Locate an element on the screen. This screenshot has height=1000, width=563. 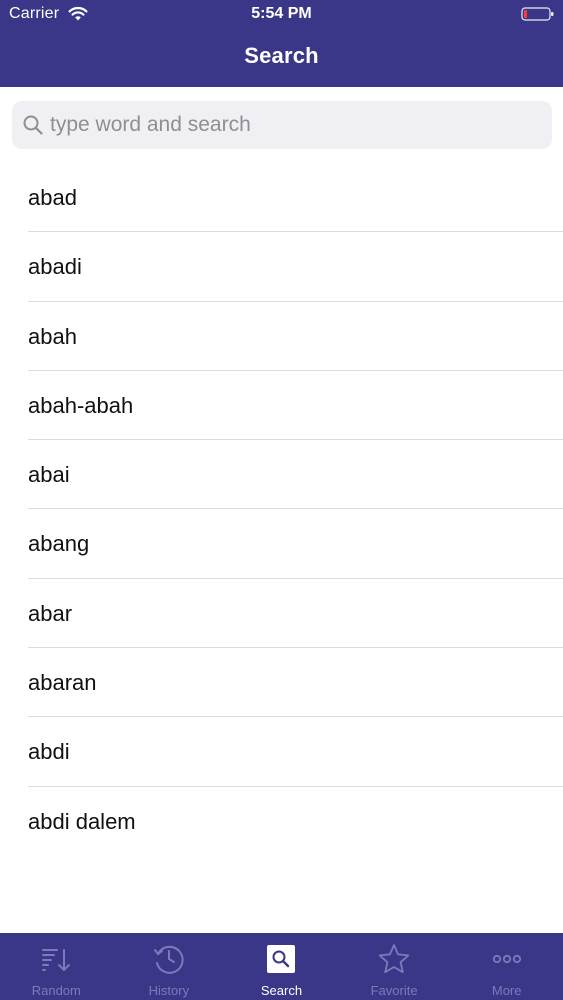
random-sort-icon is located at coordinates (56, 960).